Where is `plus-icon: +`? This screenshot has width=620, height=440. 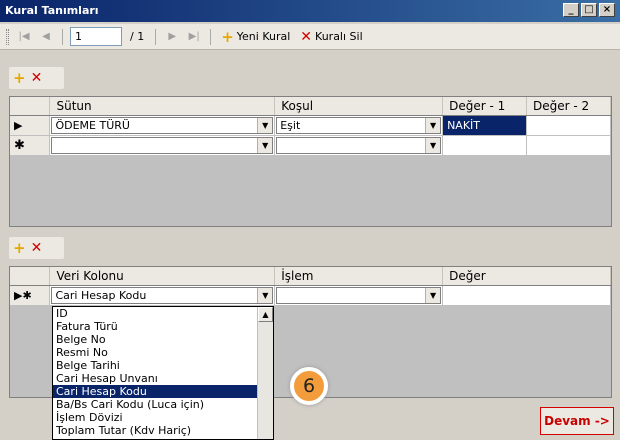
plus-icon: + is located at coordinates (227, 36).